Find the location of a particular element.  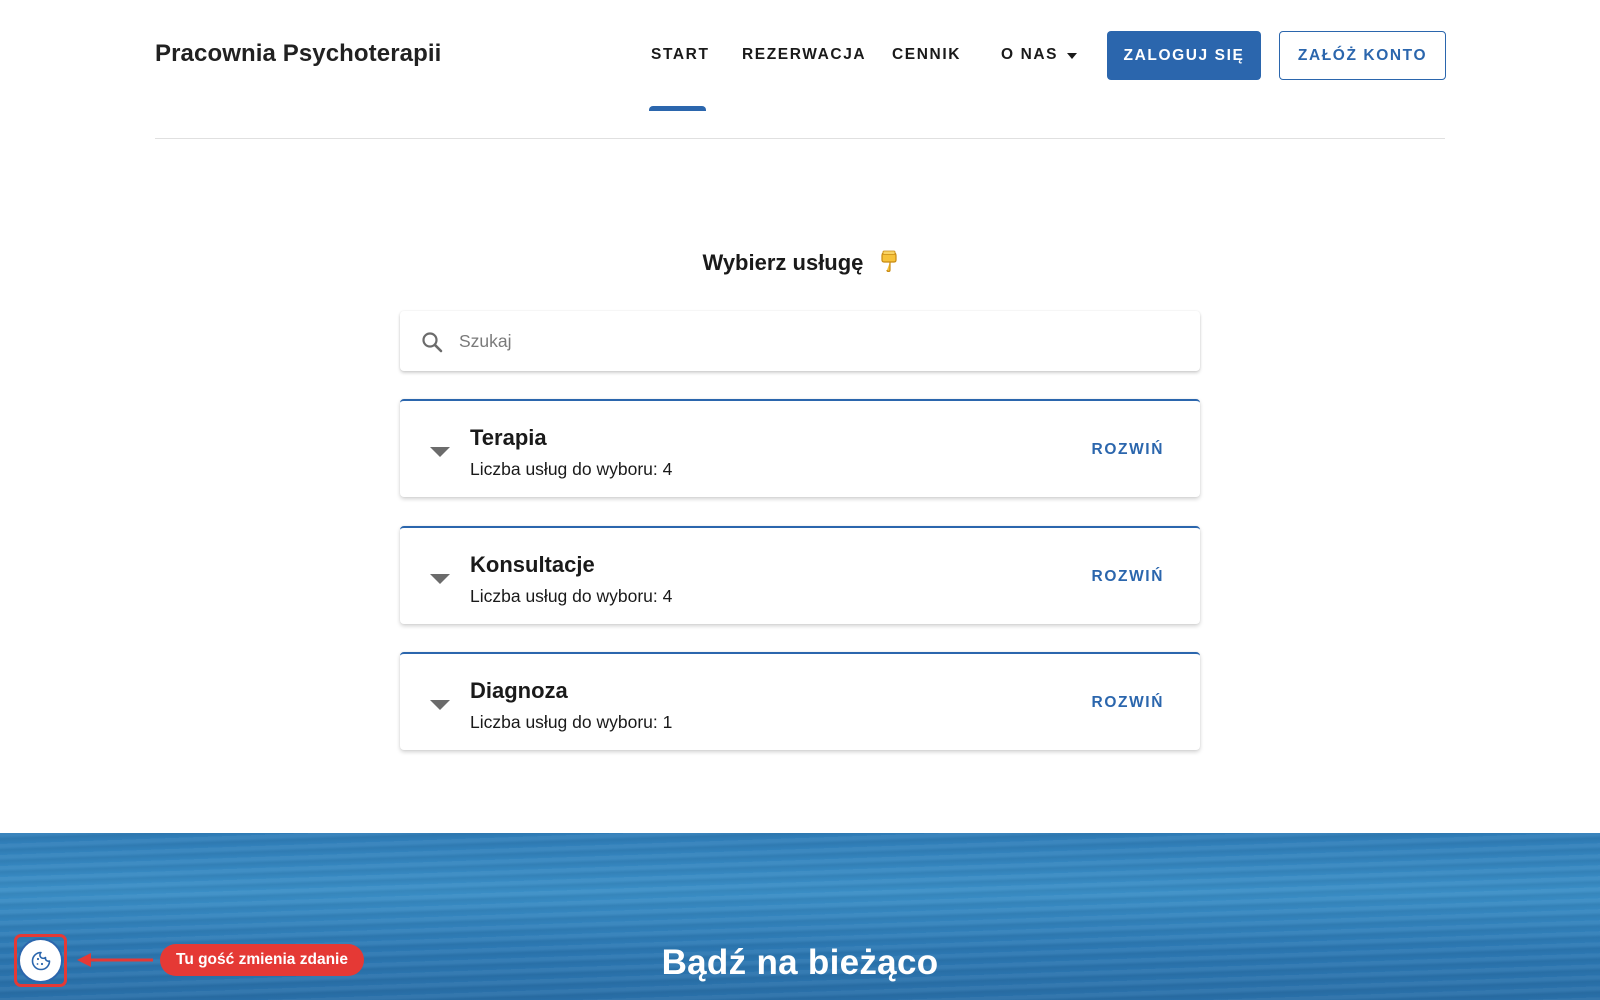

caret-down-icon is located at coordinates (1072, 55).